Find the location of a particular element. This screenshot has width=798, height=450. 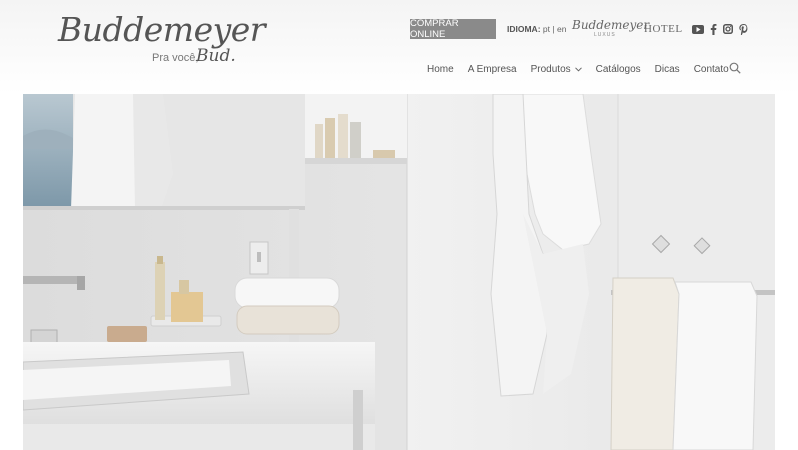

hotel-link: HOTEL is located at coordinates (663, 29).